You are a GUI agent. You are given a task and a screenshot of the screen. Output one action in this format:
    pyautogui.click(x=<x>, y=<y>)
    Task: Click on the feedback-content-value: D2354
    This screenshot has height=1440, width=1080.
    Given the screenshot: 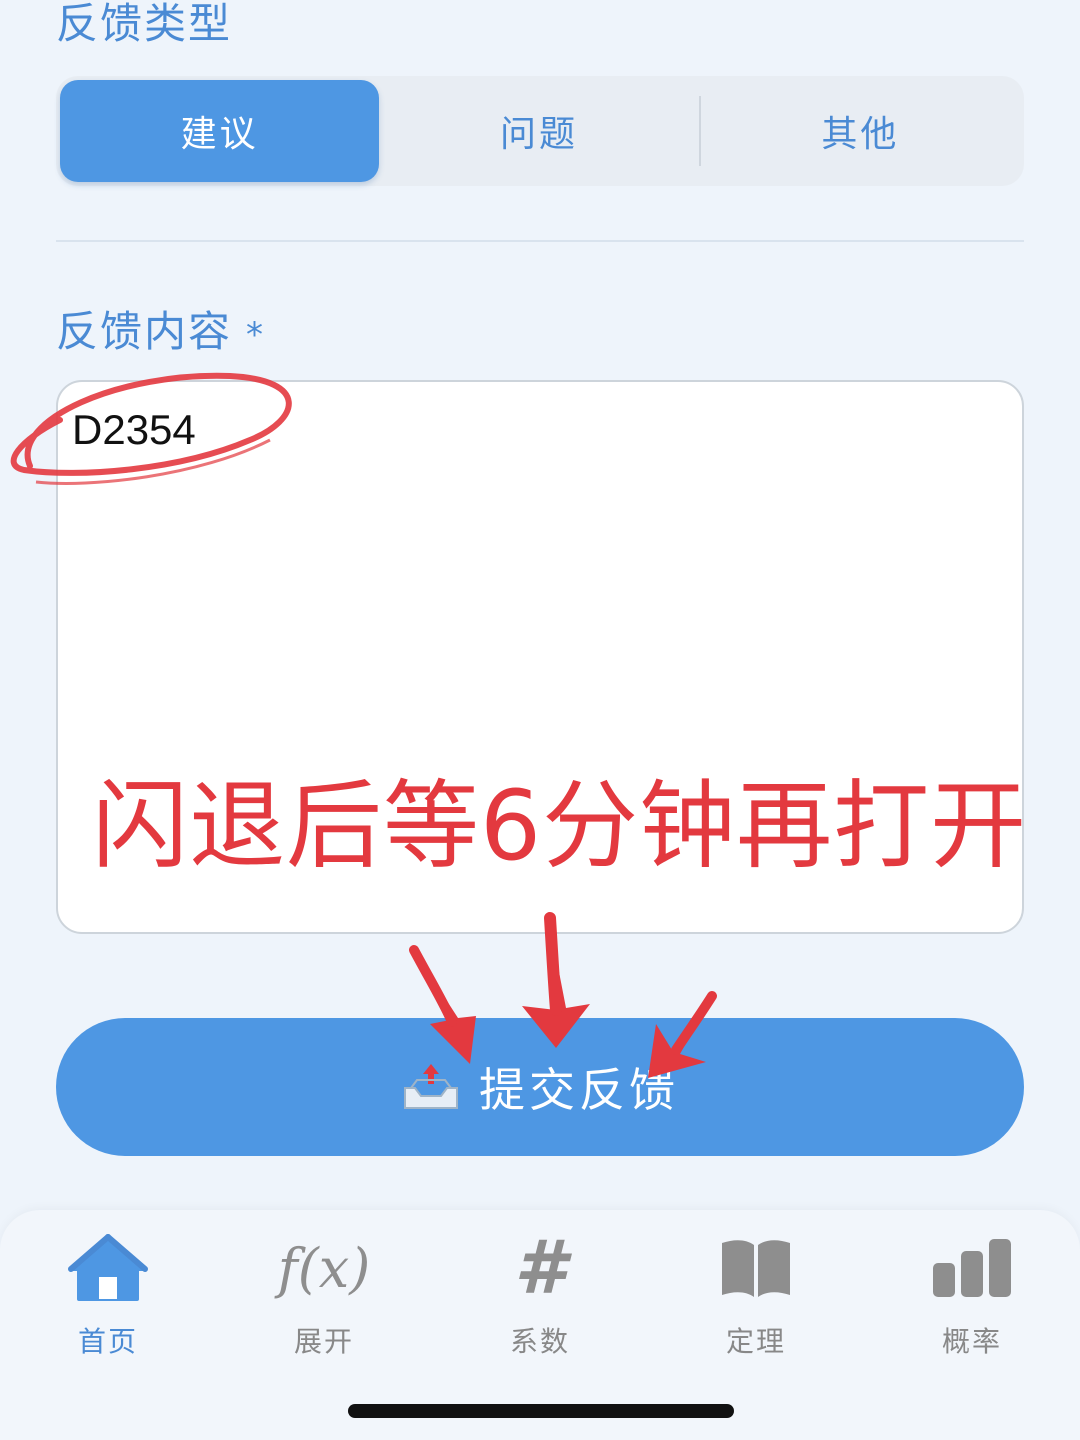 What is the action you would take?
    pyautogui.click(x=134, y=429)
    